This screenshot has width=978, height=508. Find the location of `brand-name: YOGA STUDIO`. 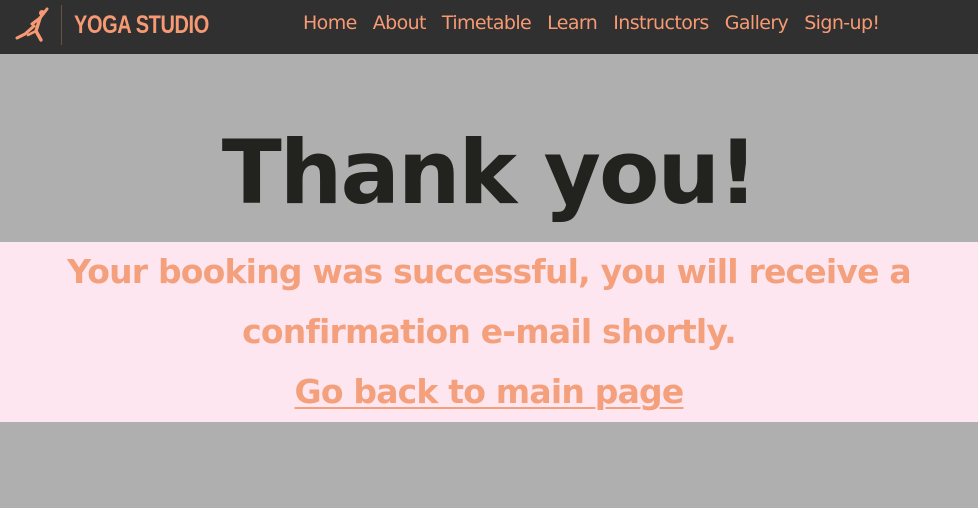

brand-name: YOGA STUDIO is located at coordinates (141, 24).